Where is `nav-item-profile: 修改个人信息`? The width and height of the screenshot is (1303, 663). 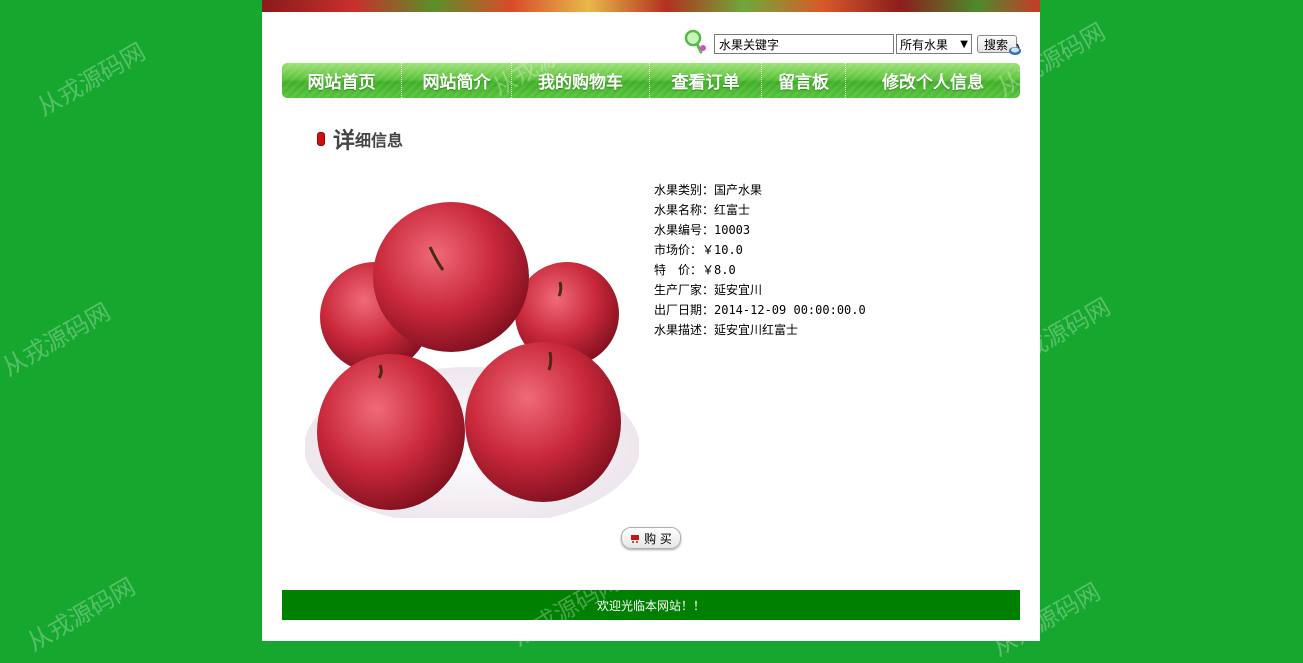
nav-item-profile: 修改个人信息 is located at coordinates (933, 80).